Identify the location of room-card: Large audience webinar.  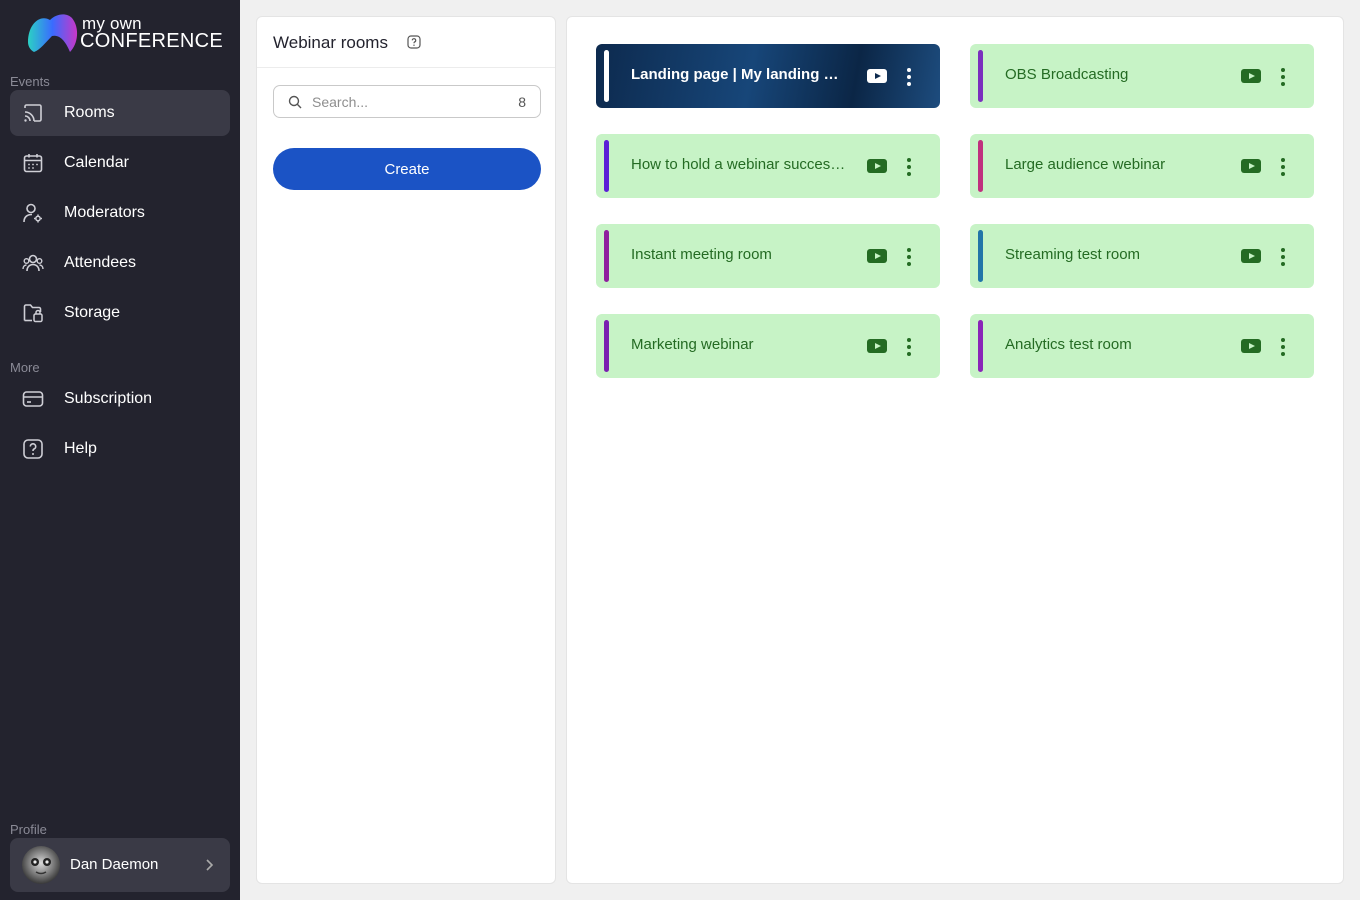
(1142, 166).